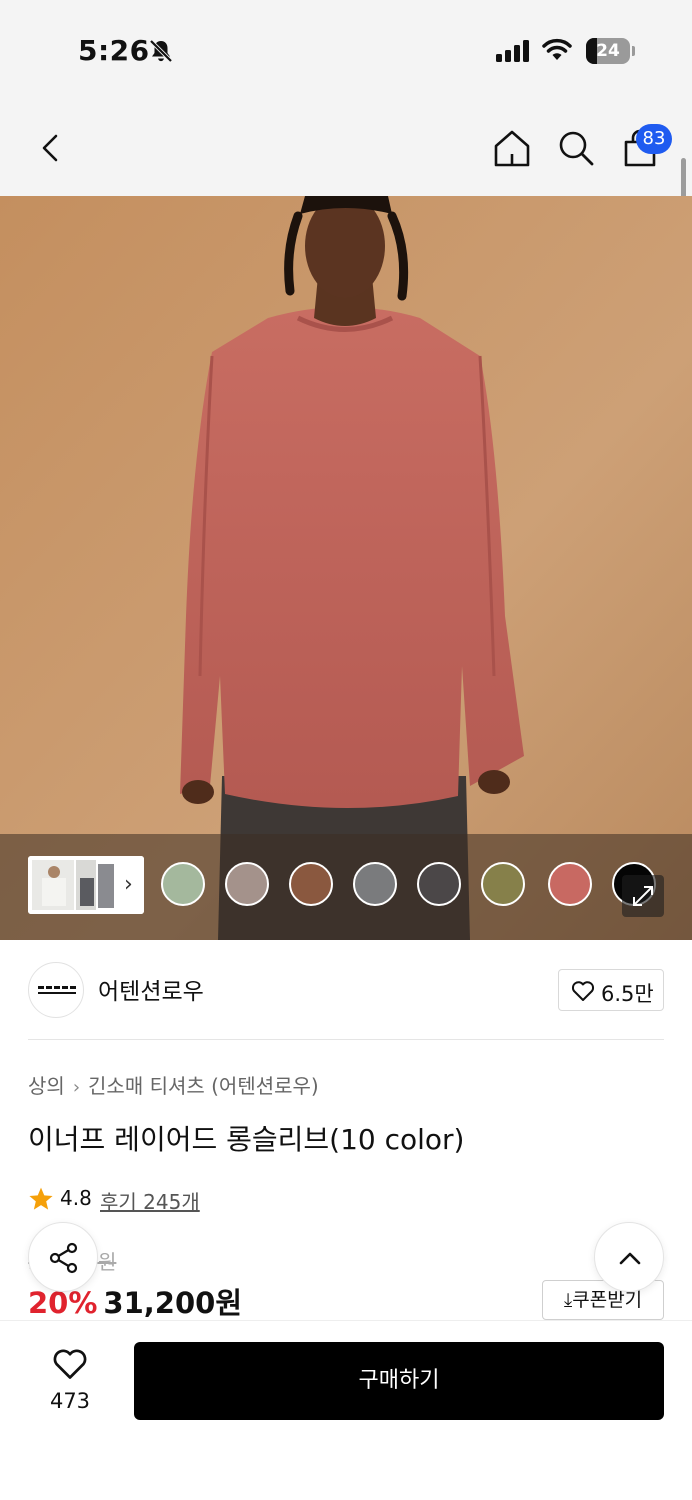 The image size is (692, 1500). What do you see at coordinates (627, 994) in the screenshot?
I see `brand-like-count: 6.5만` at bounding box center [627, 994].